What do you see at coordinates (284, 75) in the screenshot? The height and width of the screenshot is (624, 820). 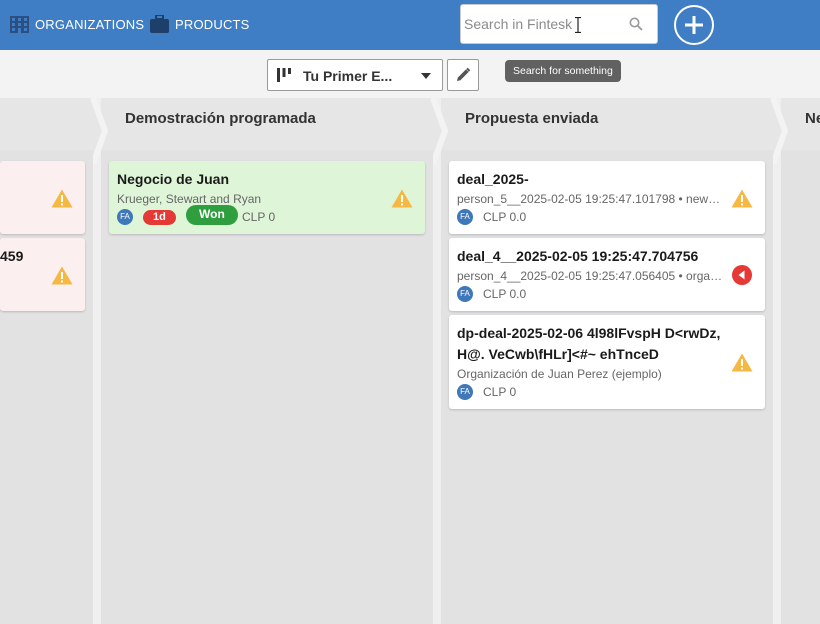 I see `kanban-icon` at bounding box center [284, 75].